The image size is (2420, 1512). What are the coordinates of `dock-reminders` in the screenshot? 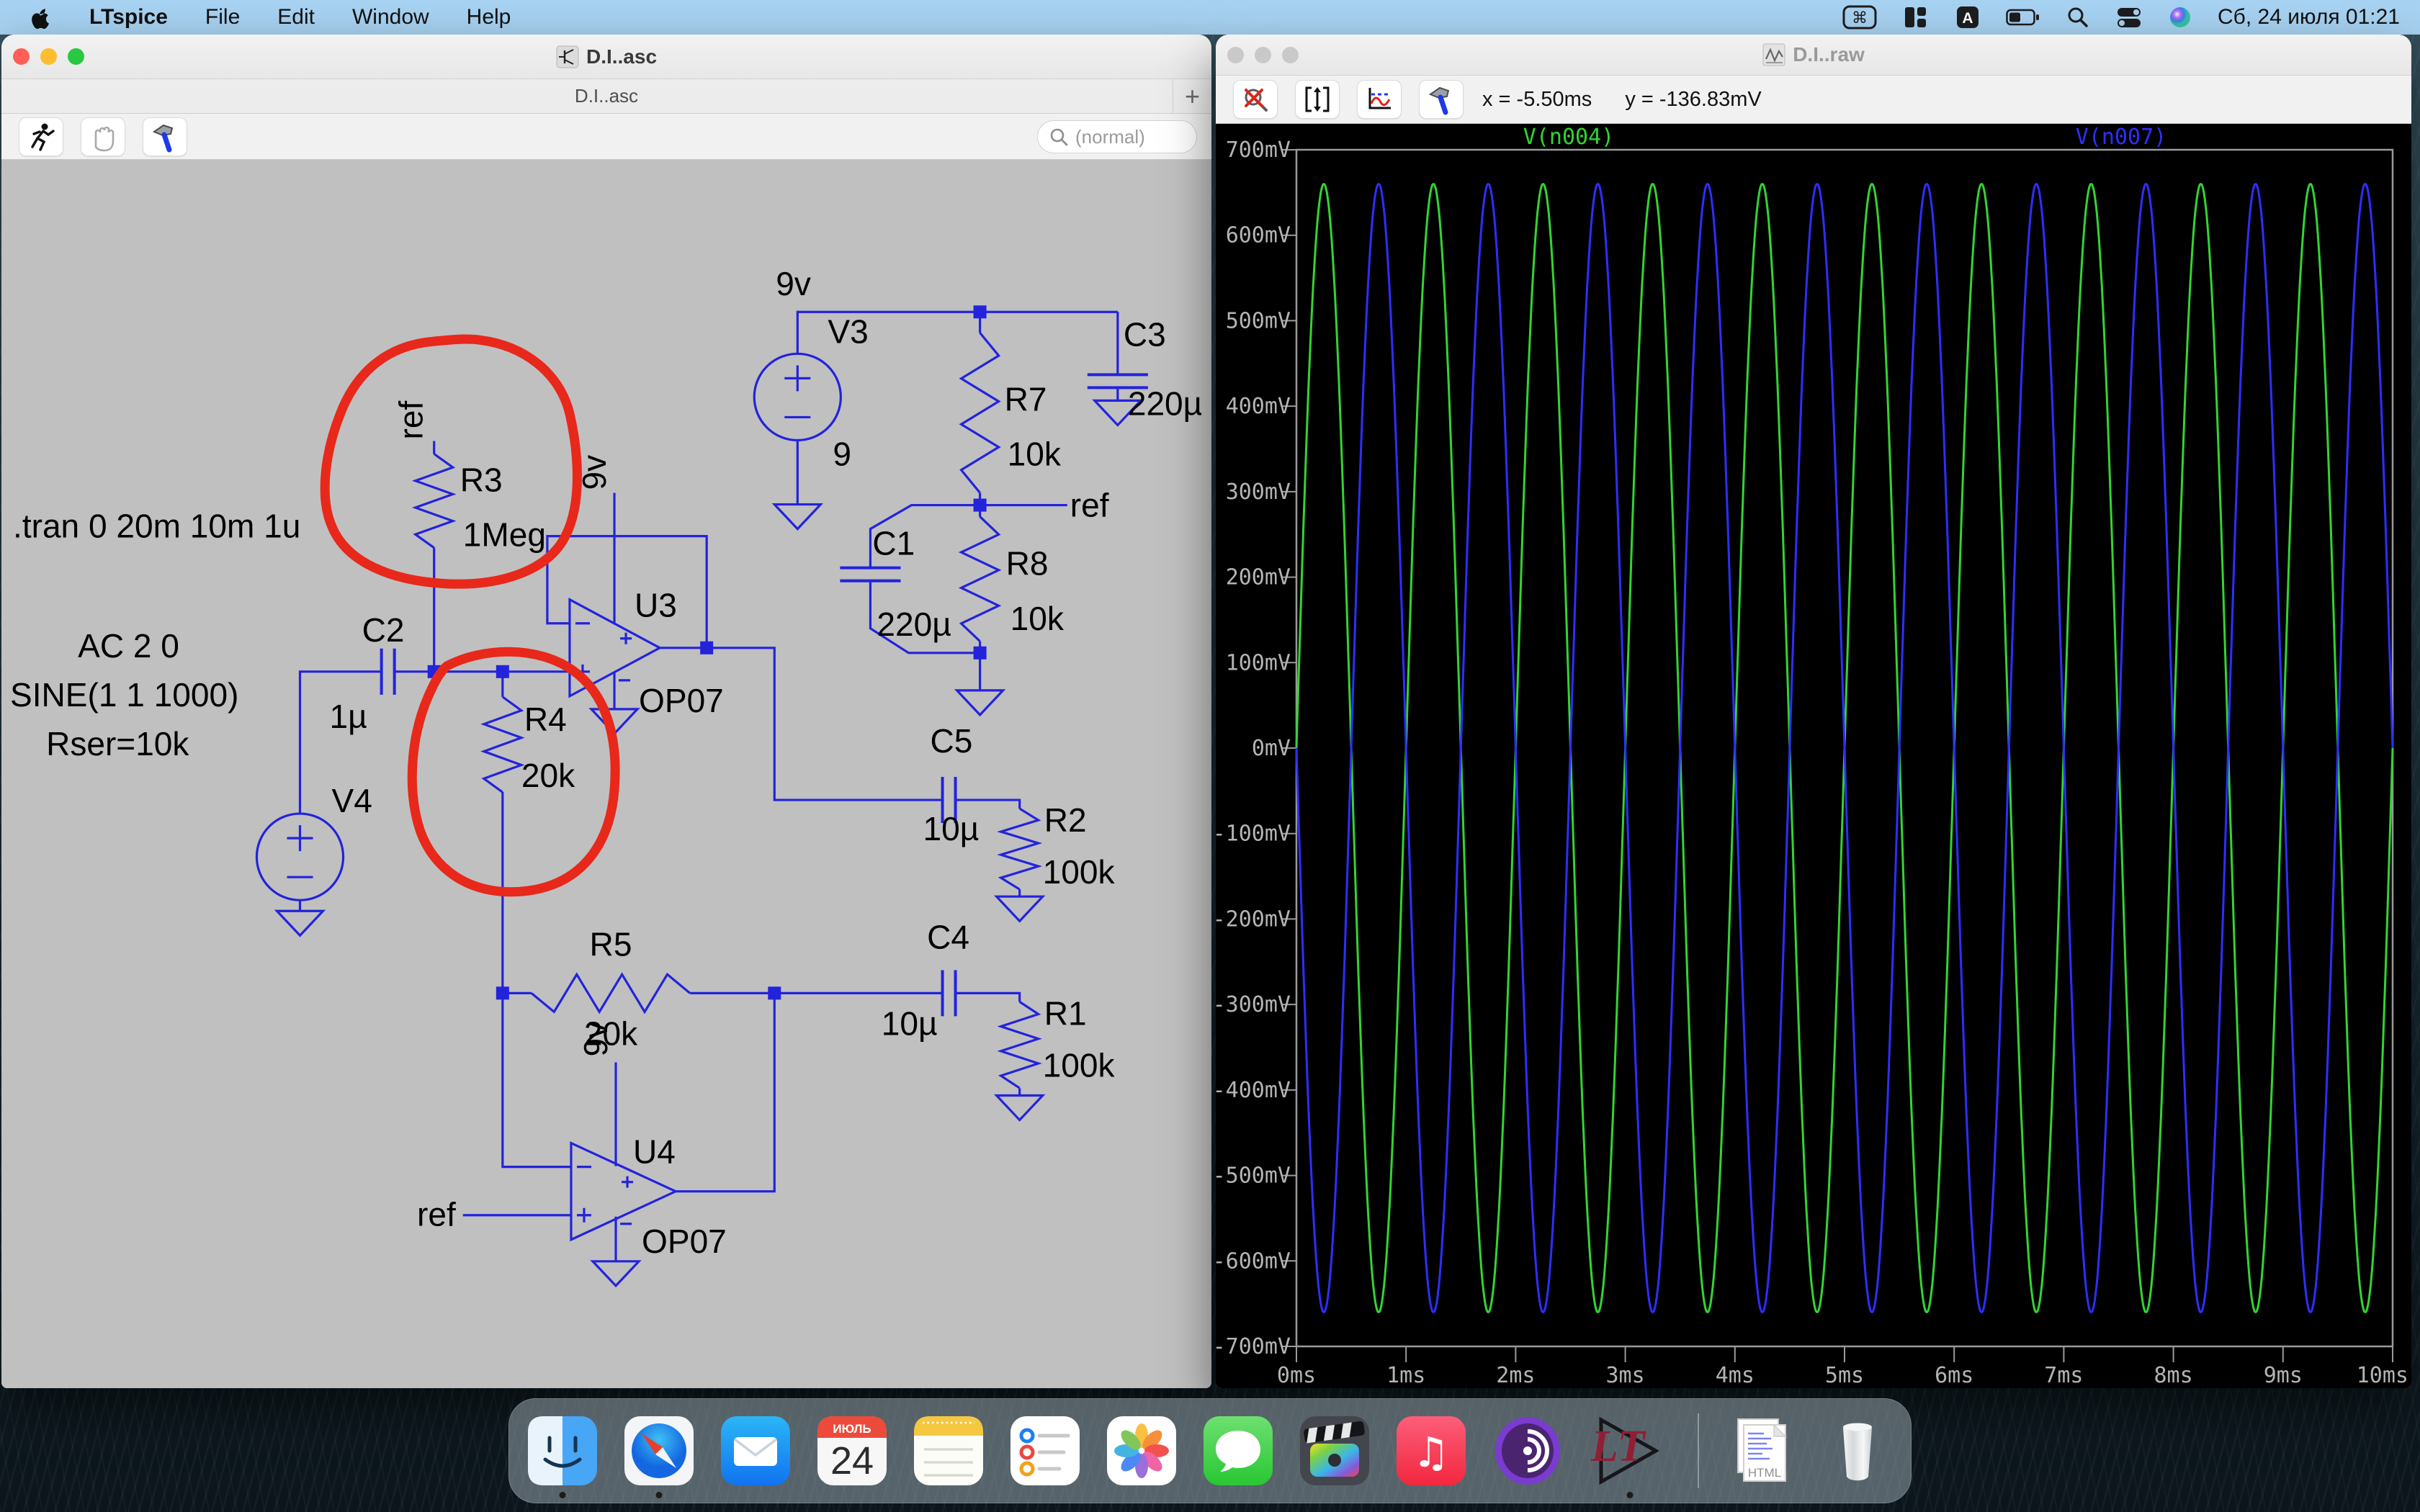 It's located at (1045, 1450).